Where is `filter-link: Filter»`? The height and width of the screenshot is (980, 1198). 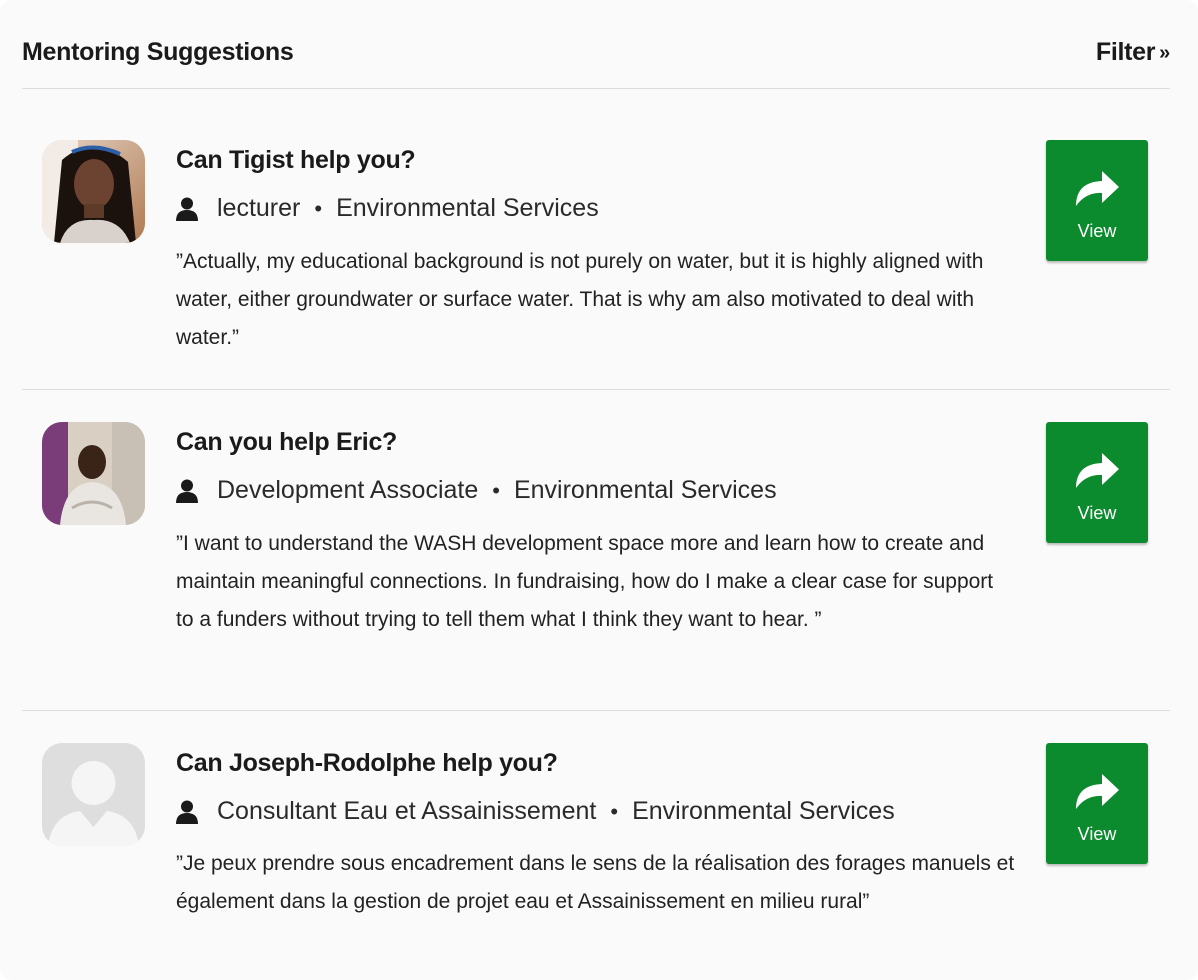
filter-link: Filter» is located at coordinates (1133, 52).